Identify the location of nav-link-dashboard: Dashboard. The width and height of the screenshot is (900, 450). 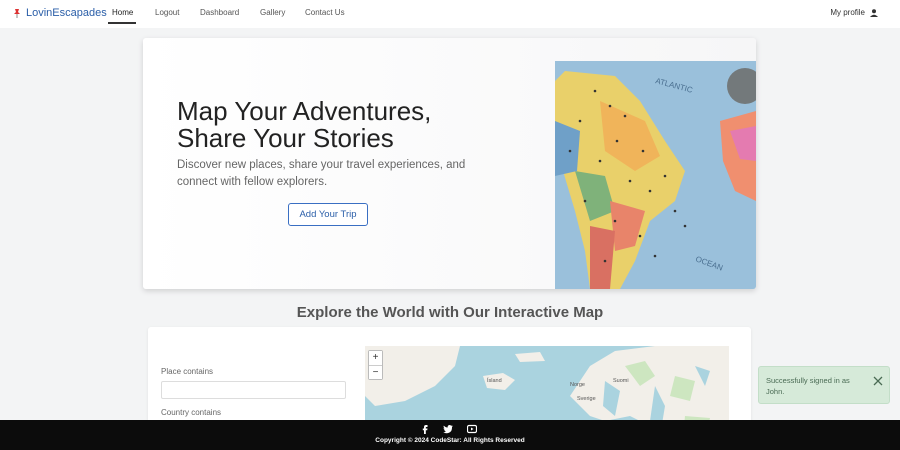
(219, 12).